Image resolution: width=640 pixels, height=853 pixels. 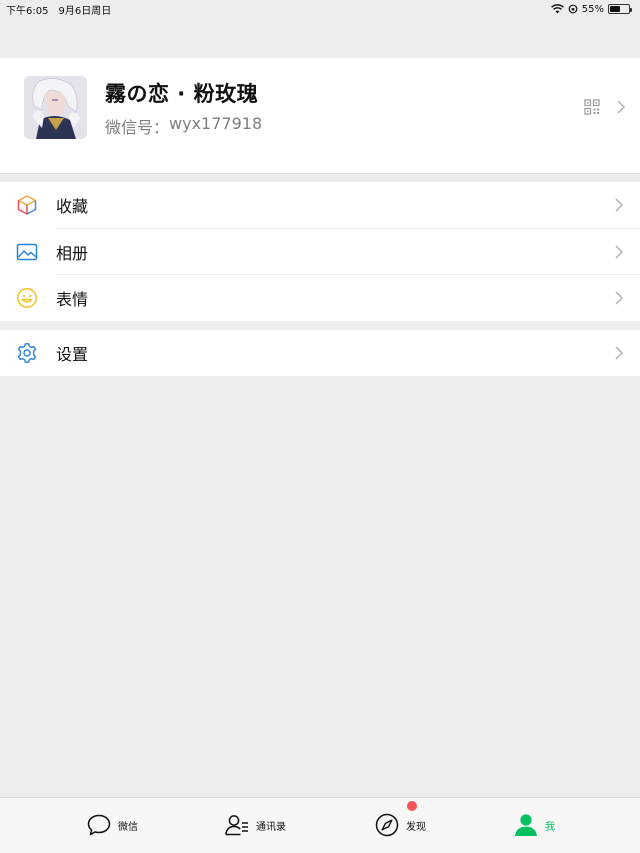 What do you see at coordinates (85, 11) in the screenshot?
I see `status-date: 9月6日周日` at bounding box center [85, 11].